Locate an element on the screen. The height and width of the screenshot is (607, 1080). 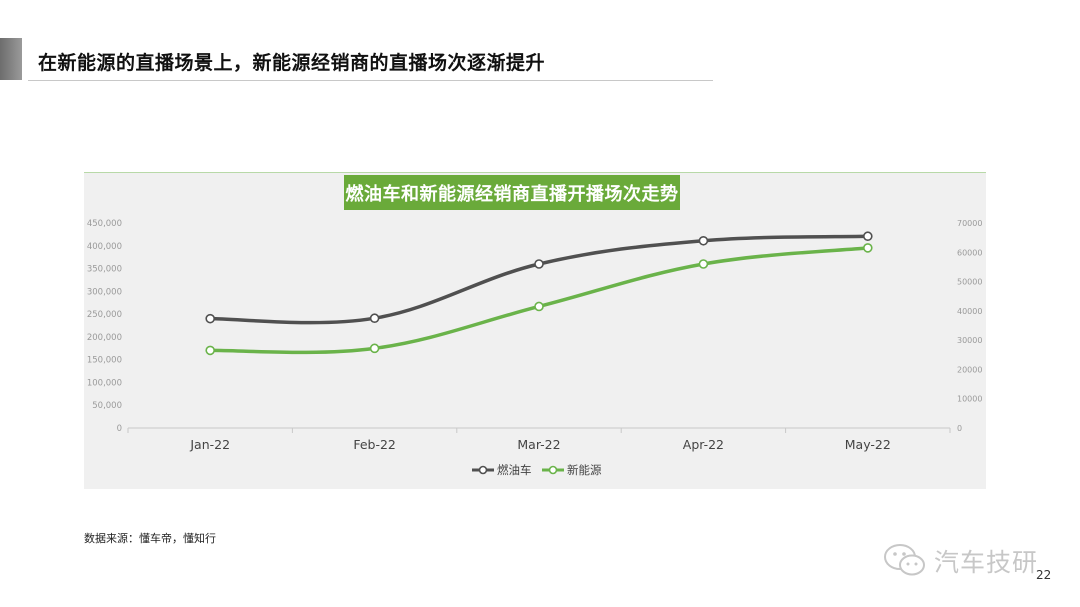
y-right-tick-label: 30000 is located at coordinates (969, 340).